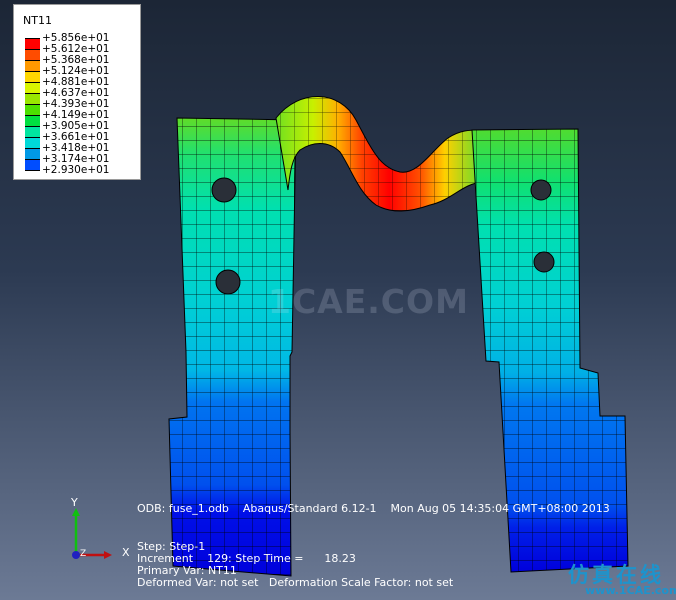 This screenshot has height=600, width=676. Describe the element at coordinates (76, 170) in the screenshot. I see `legend-tick-label: +2.930e+01` at that location.